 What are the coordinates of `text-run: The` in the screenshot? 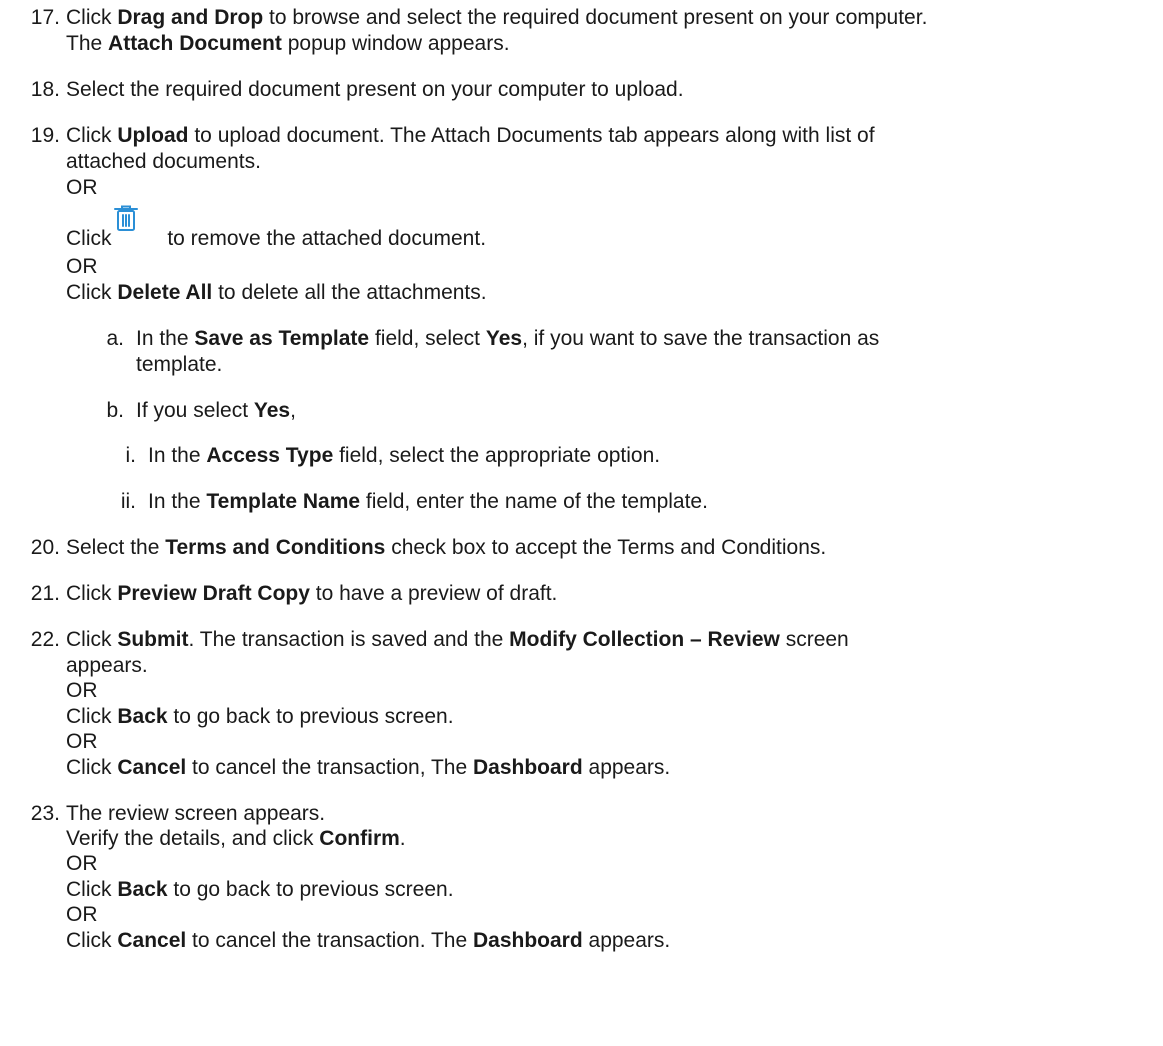 It's located at (87, 43).